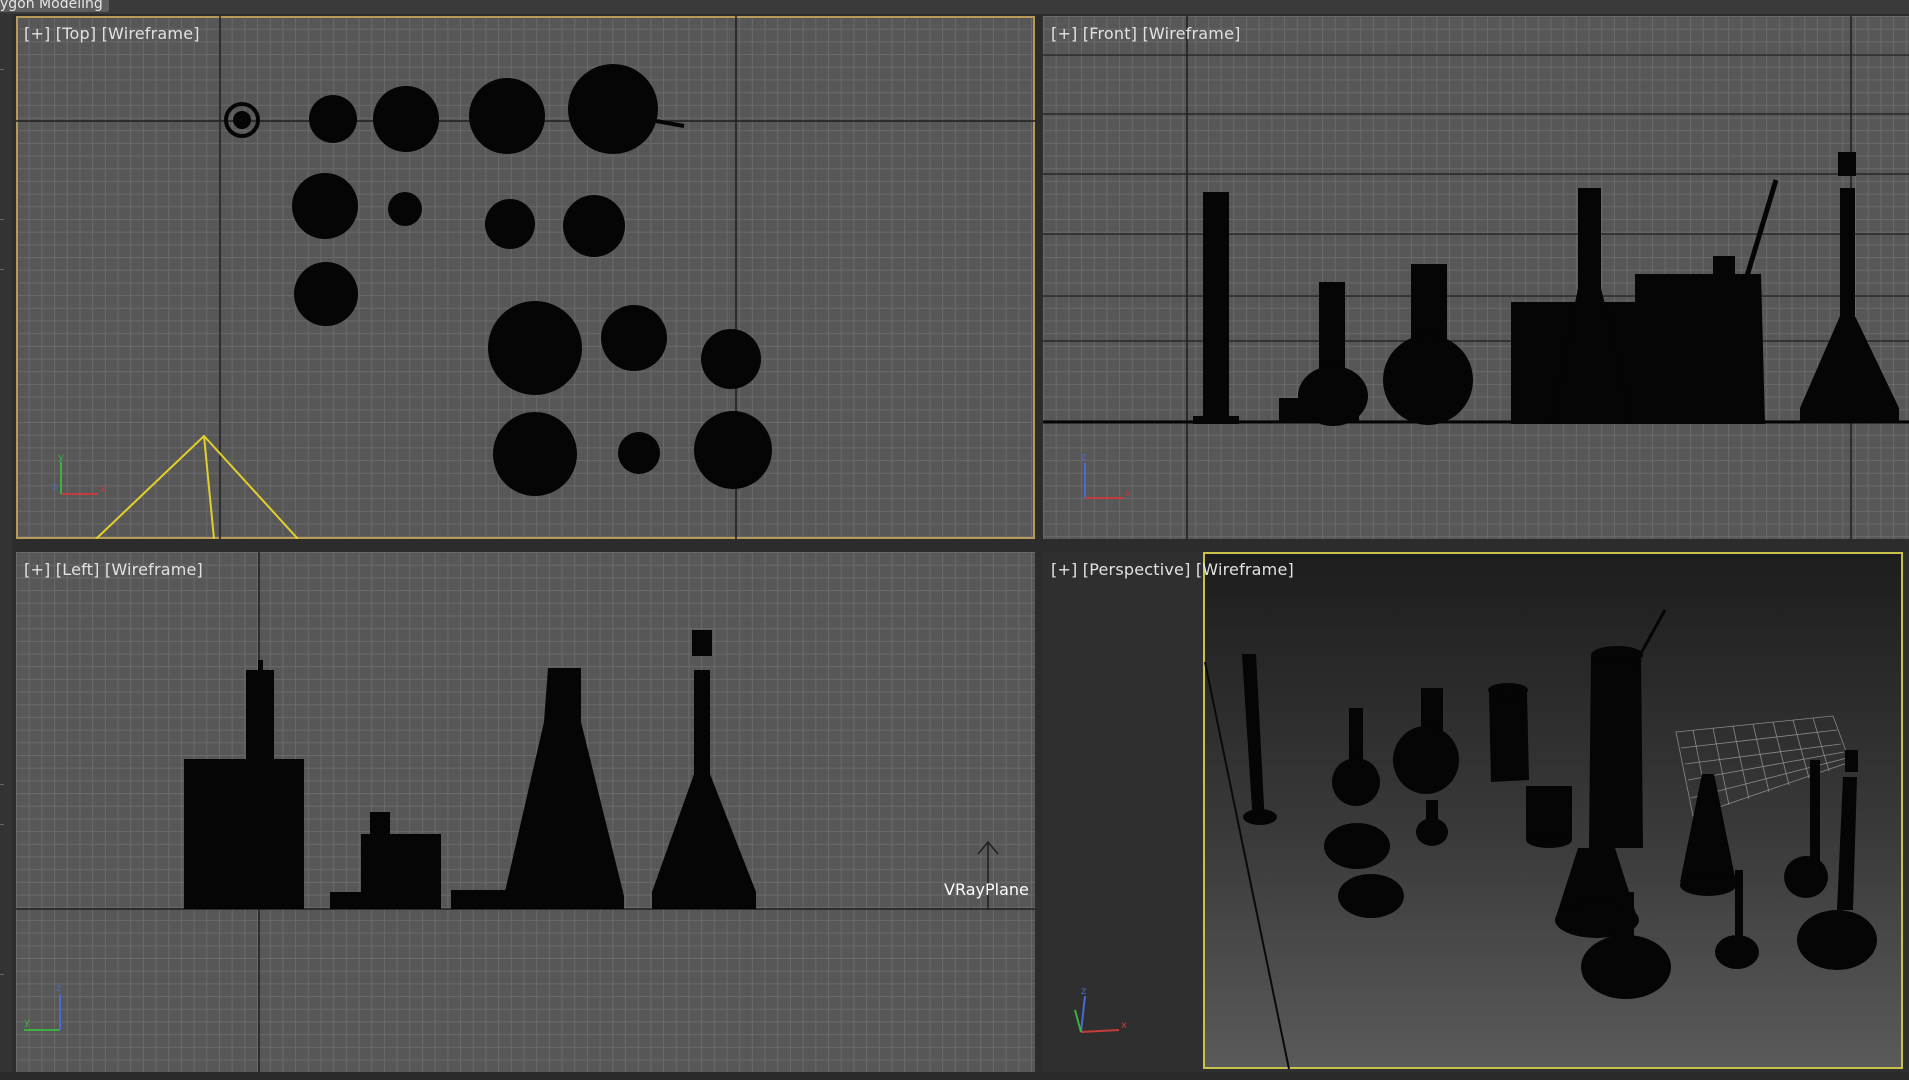 The width and height of the screenshot is (1909, 1080). Describe the element at coordinates (1724, 266) in the screenshot. I see `beaker-spout` at that location.